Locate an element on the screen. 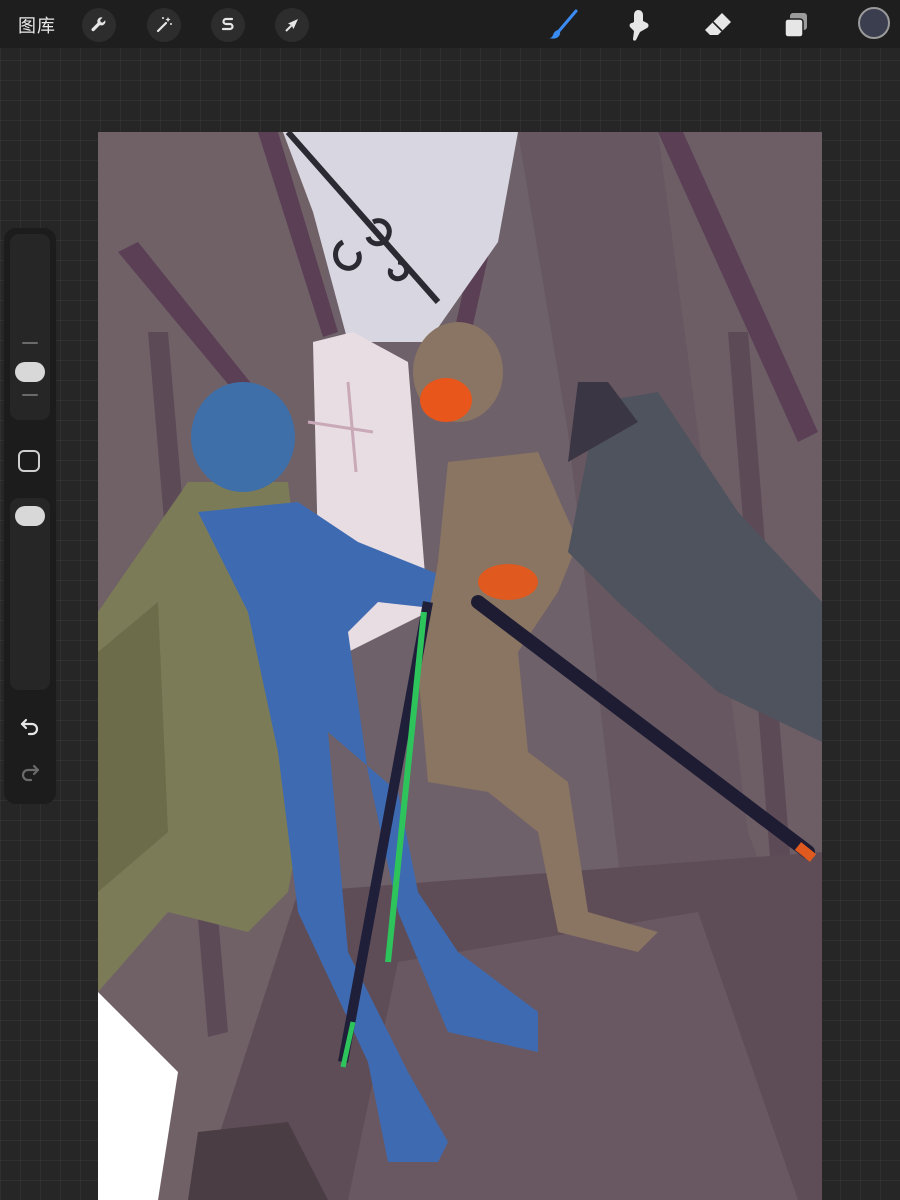  wrench-icon is located at coordinates (98, 24).